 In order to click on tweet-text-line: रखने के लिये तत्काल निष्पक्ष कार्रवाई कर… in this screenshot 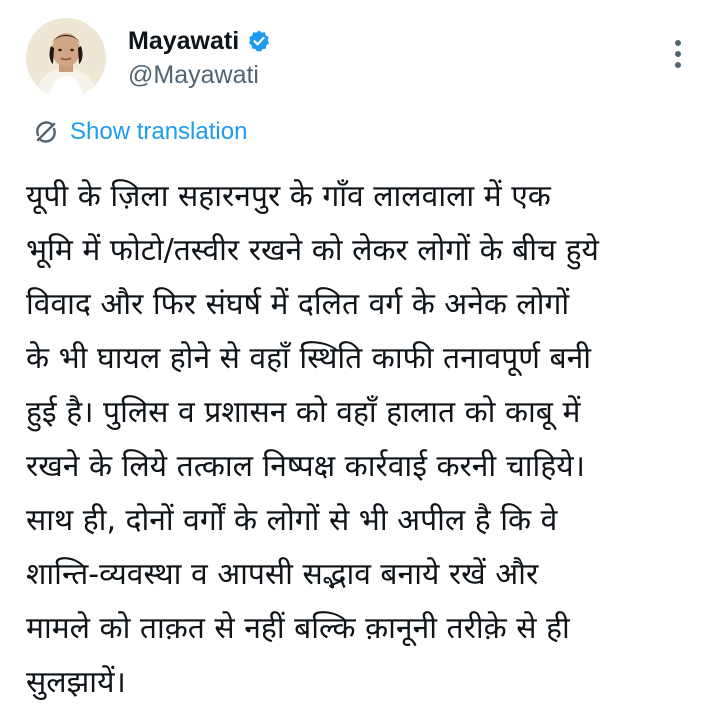, I will do `click(306, 466)`.